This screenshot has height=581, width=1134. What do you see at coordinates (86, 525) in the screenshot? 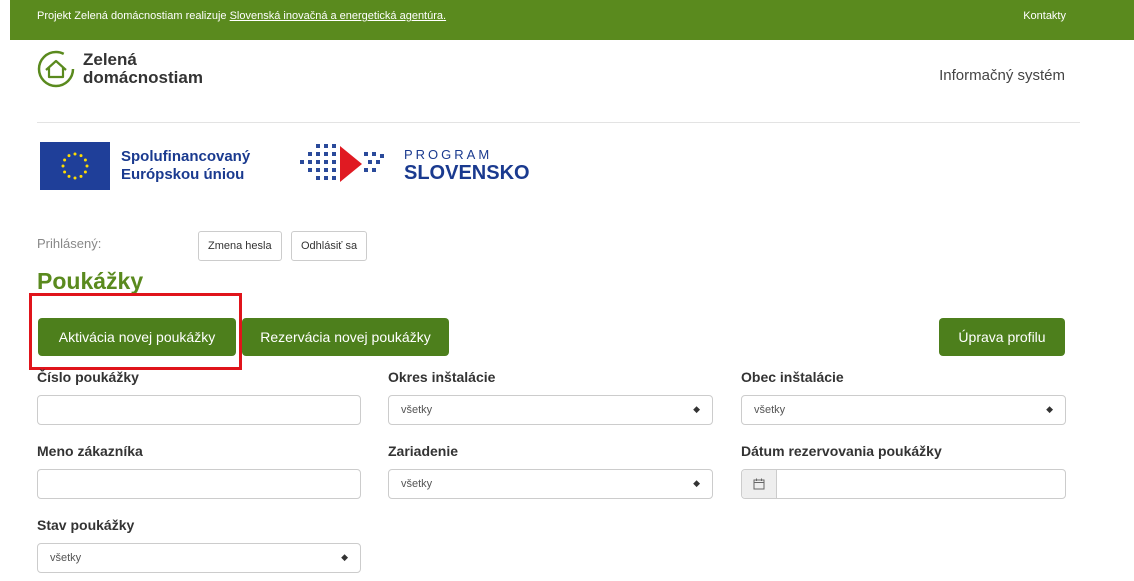
I see `voucher-status-label: Stav poukážky` at bounding box center [86, 525].